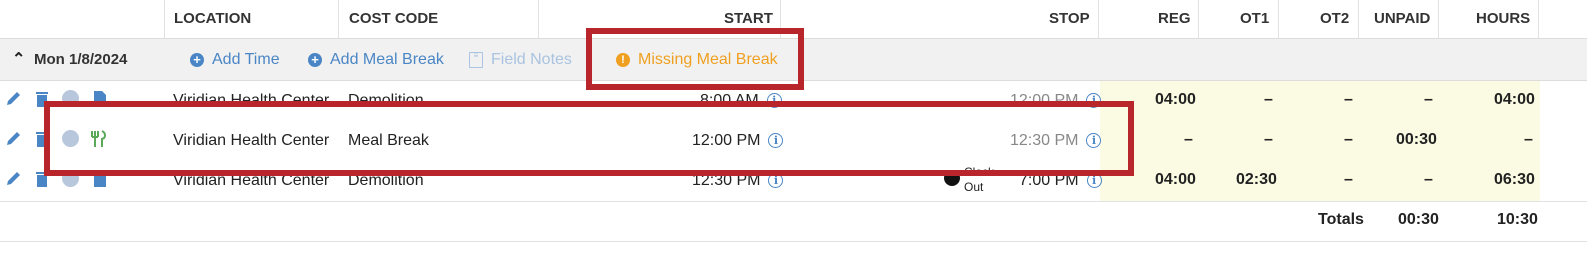 Image resolution: width=1587 pixels, height=255 pixels. What do you see at coordinates (695, 59) in the screenshot?
I see `highlight-box-missing-meal-break` at bounding box center [695, 59].